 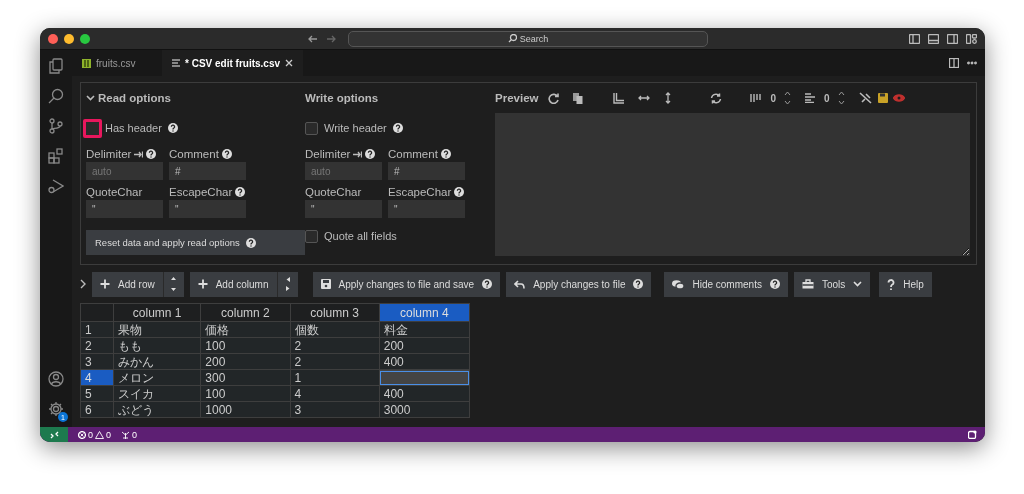 I want to click on reset-button: Reset data and apply read options, so click(x=195, y=242).